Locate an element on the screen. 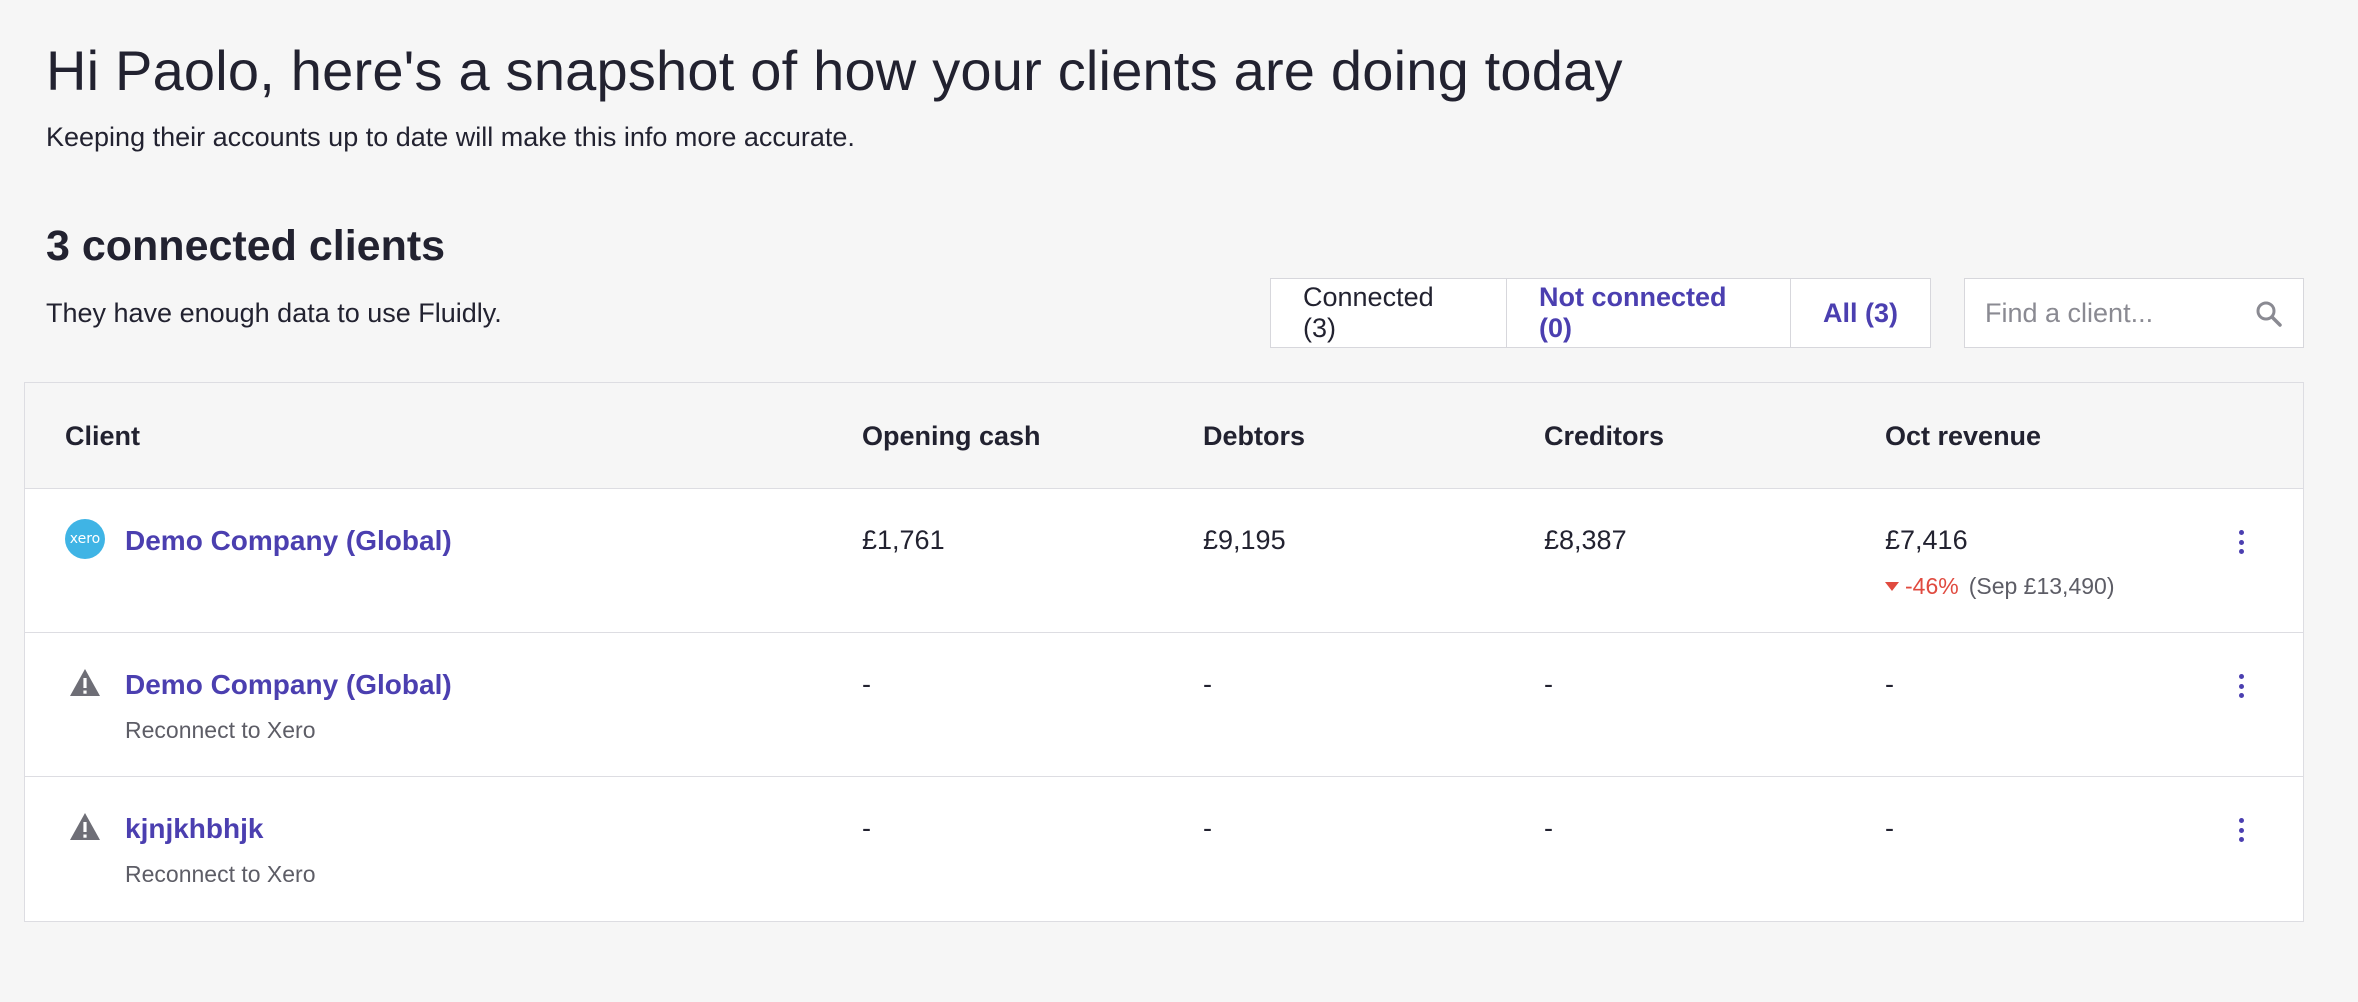 Image resolution: width=2358 pixels, height=1002 pixels. client-search-box is located at coordinates (2134, 313).